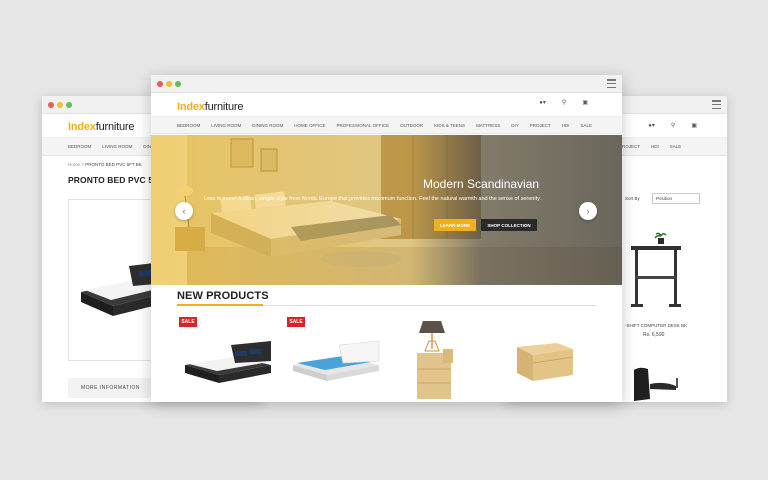 This screenshot has width=768, height=480. What do you see at coordinates (116, 180) in the screenshot?
I see `product-title: PRONTO BED PVC 5FT` at bounding box center [116, 180].